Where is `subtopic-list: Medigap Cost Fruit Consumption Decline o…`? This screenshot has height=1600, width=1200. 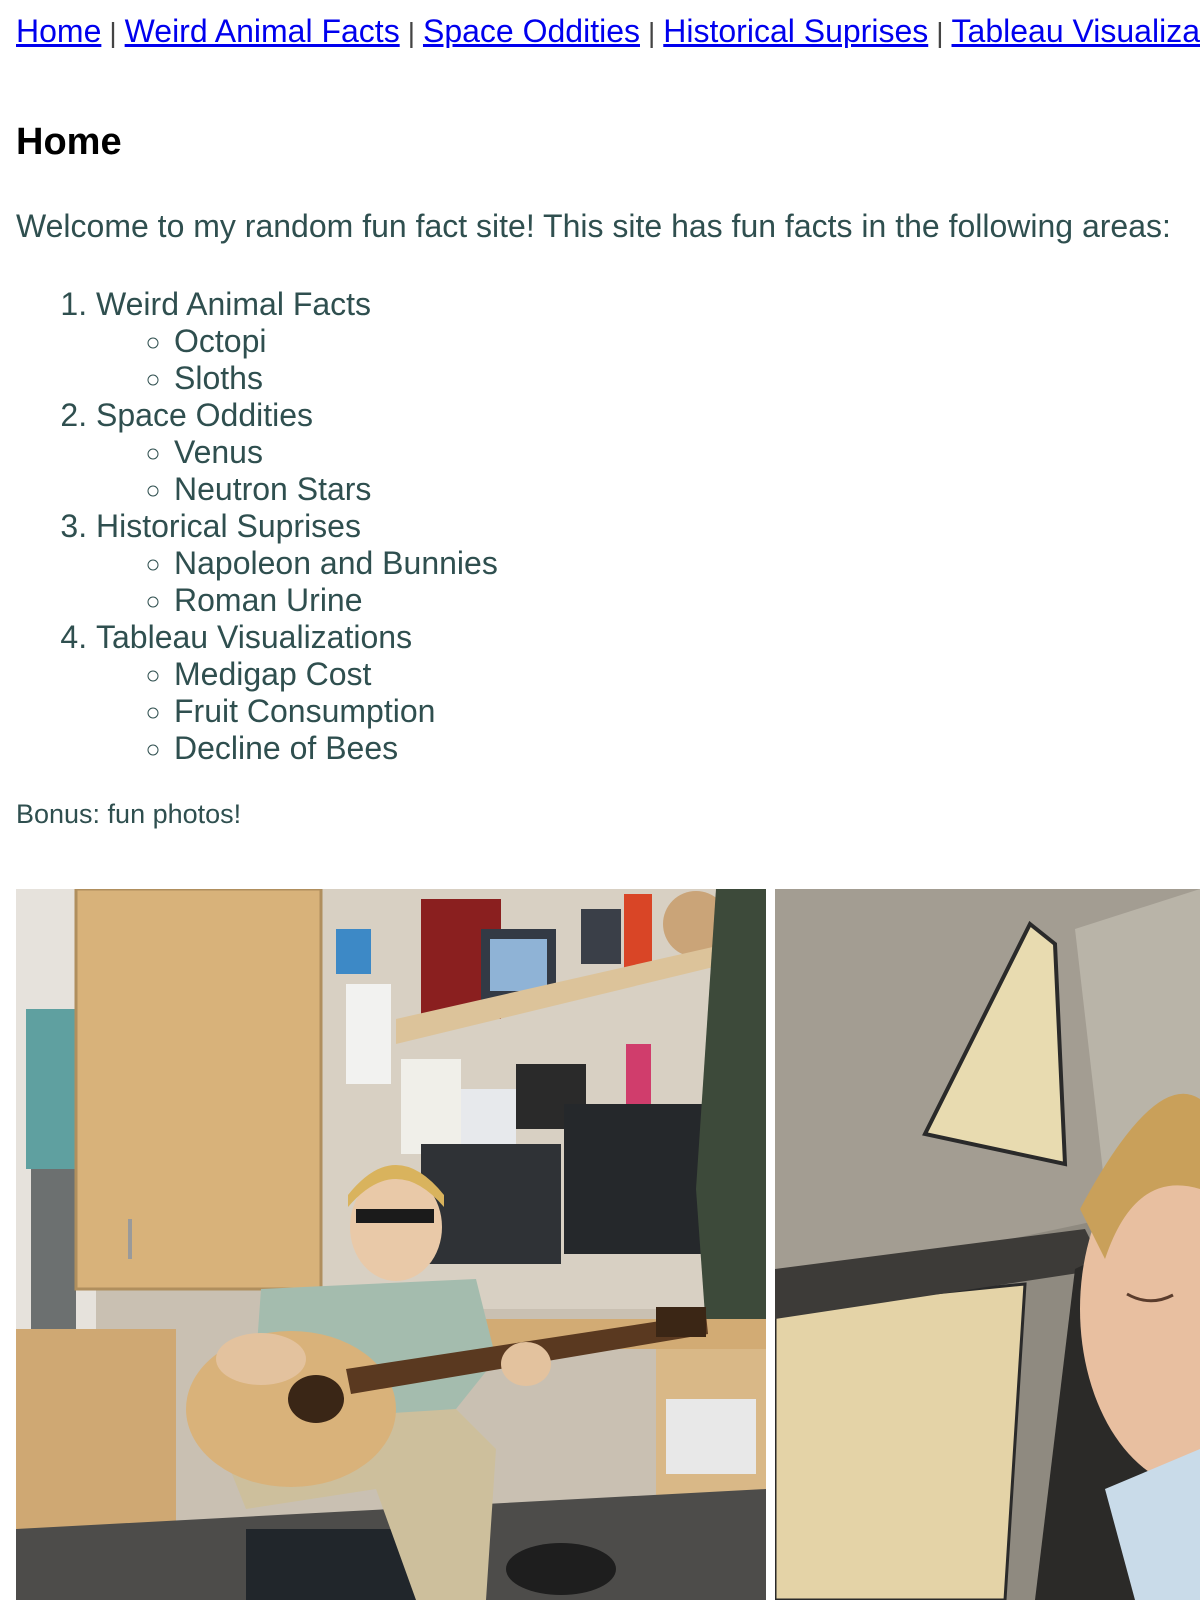 subtopic-list: Medigap Cost Fruit Consumption Decline o… is located at coordinates (297, 711).